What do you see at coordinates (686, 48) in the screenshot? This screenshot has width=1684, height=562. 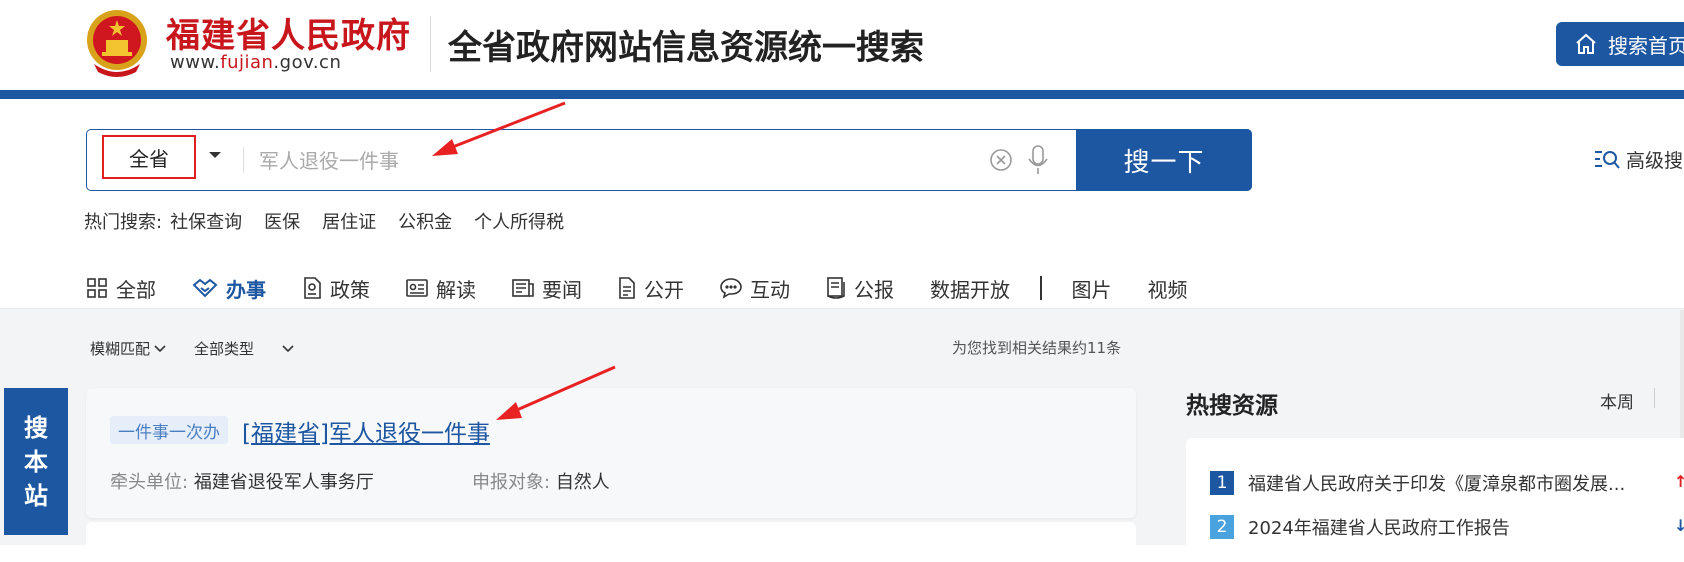 I see `site-title: 全省政府网站信息资源统一搜索` at bounding box center [686, 48].